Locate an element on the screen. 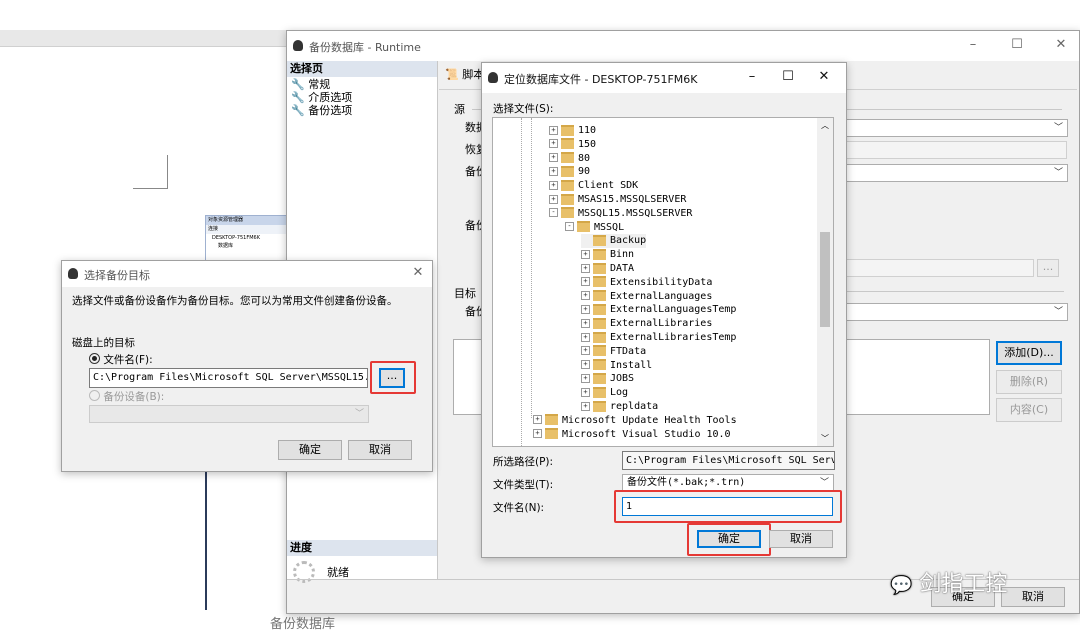  disabled-field is located at coordinates (938, 268).